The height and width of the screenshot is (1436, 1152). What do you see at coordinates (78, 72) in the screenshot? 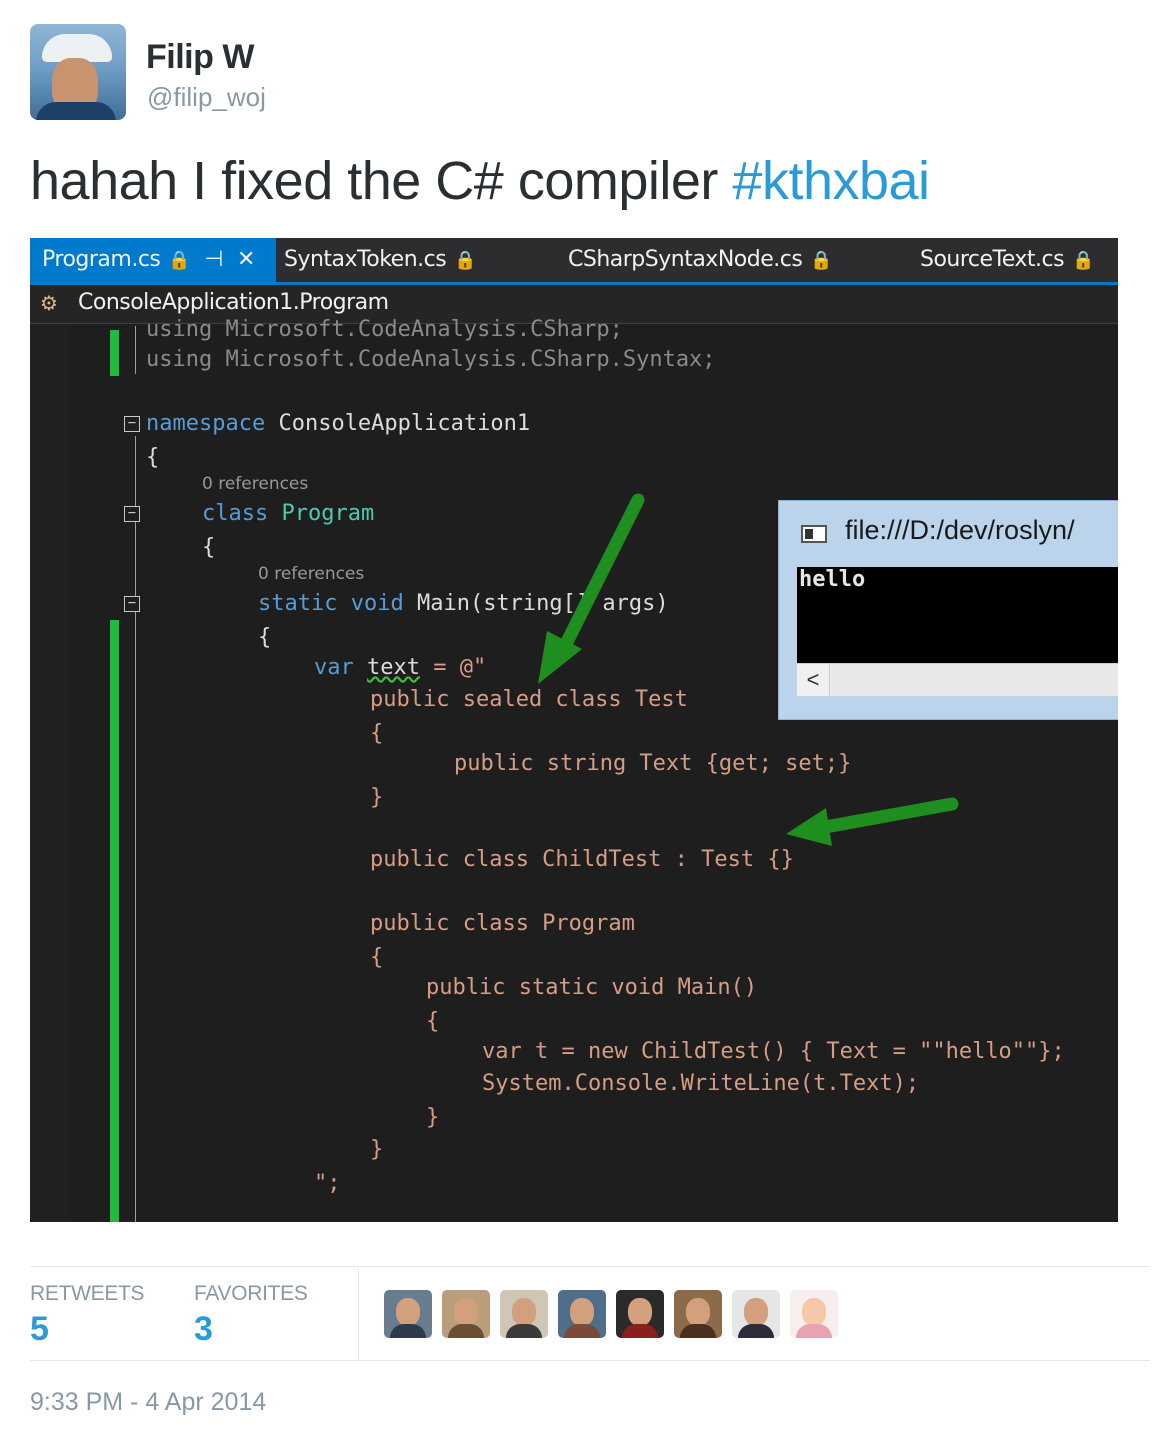
I see `author-avatar` at bounding box center [78, 72].